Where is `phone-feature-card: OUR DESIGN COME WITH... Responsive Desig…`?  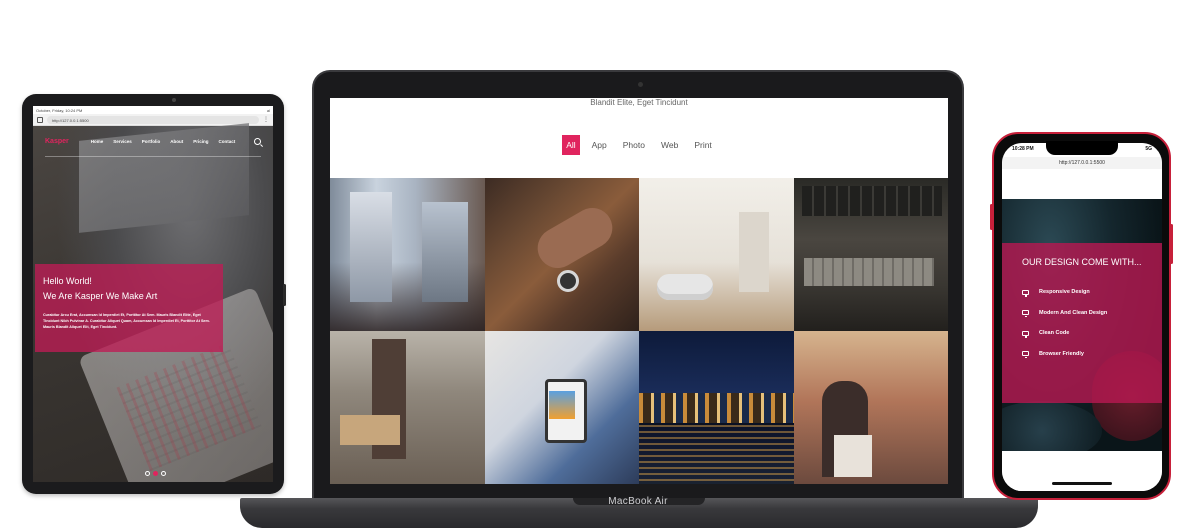
phone-feature-card: OUR DESIGN COME WITH... Responsive Desig… is located at coordinates (1082, 323).